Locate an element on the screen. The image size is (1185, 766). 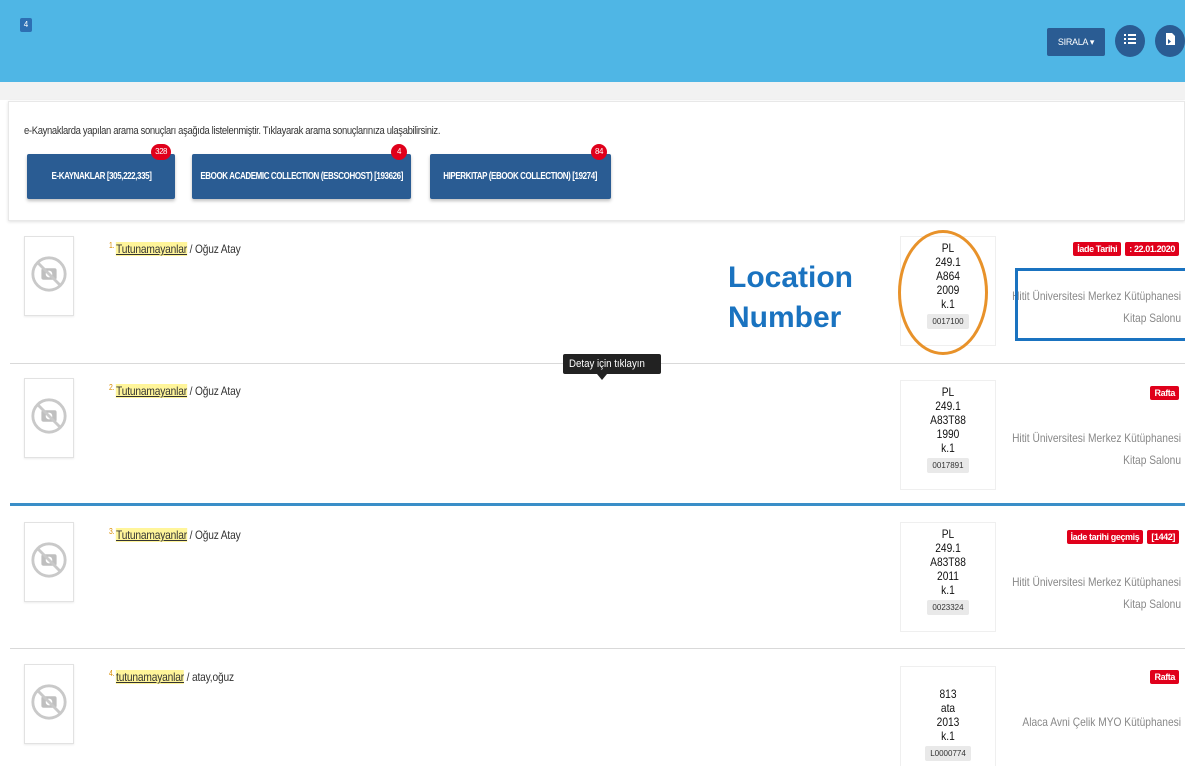
barcode-label: L0000774 is located at coordinates (948, 753).